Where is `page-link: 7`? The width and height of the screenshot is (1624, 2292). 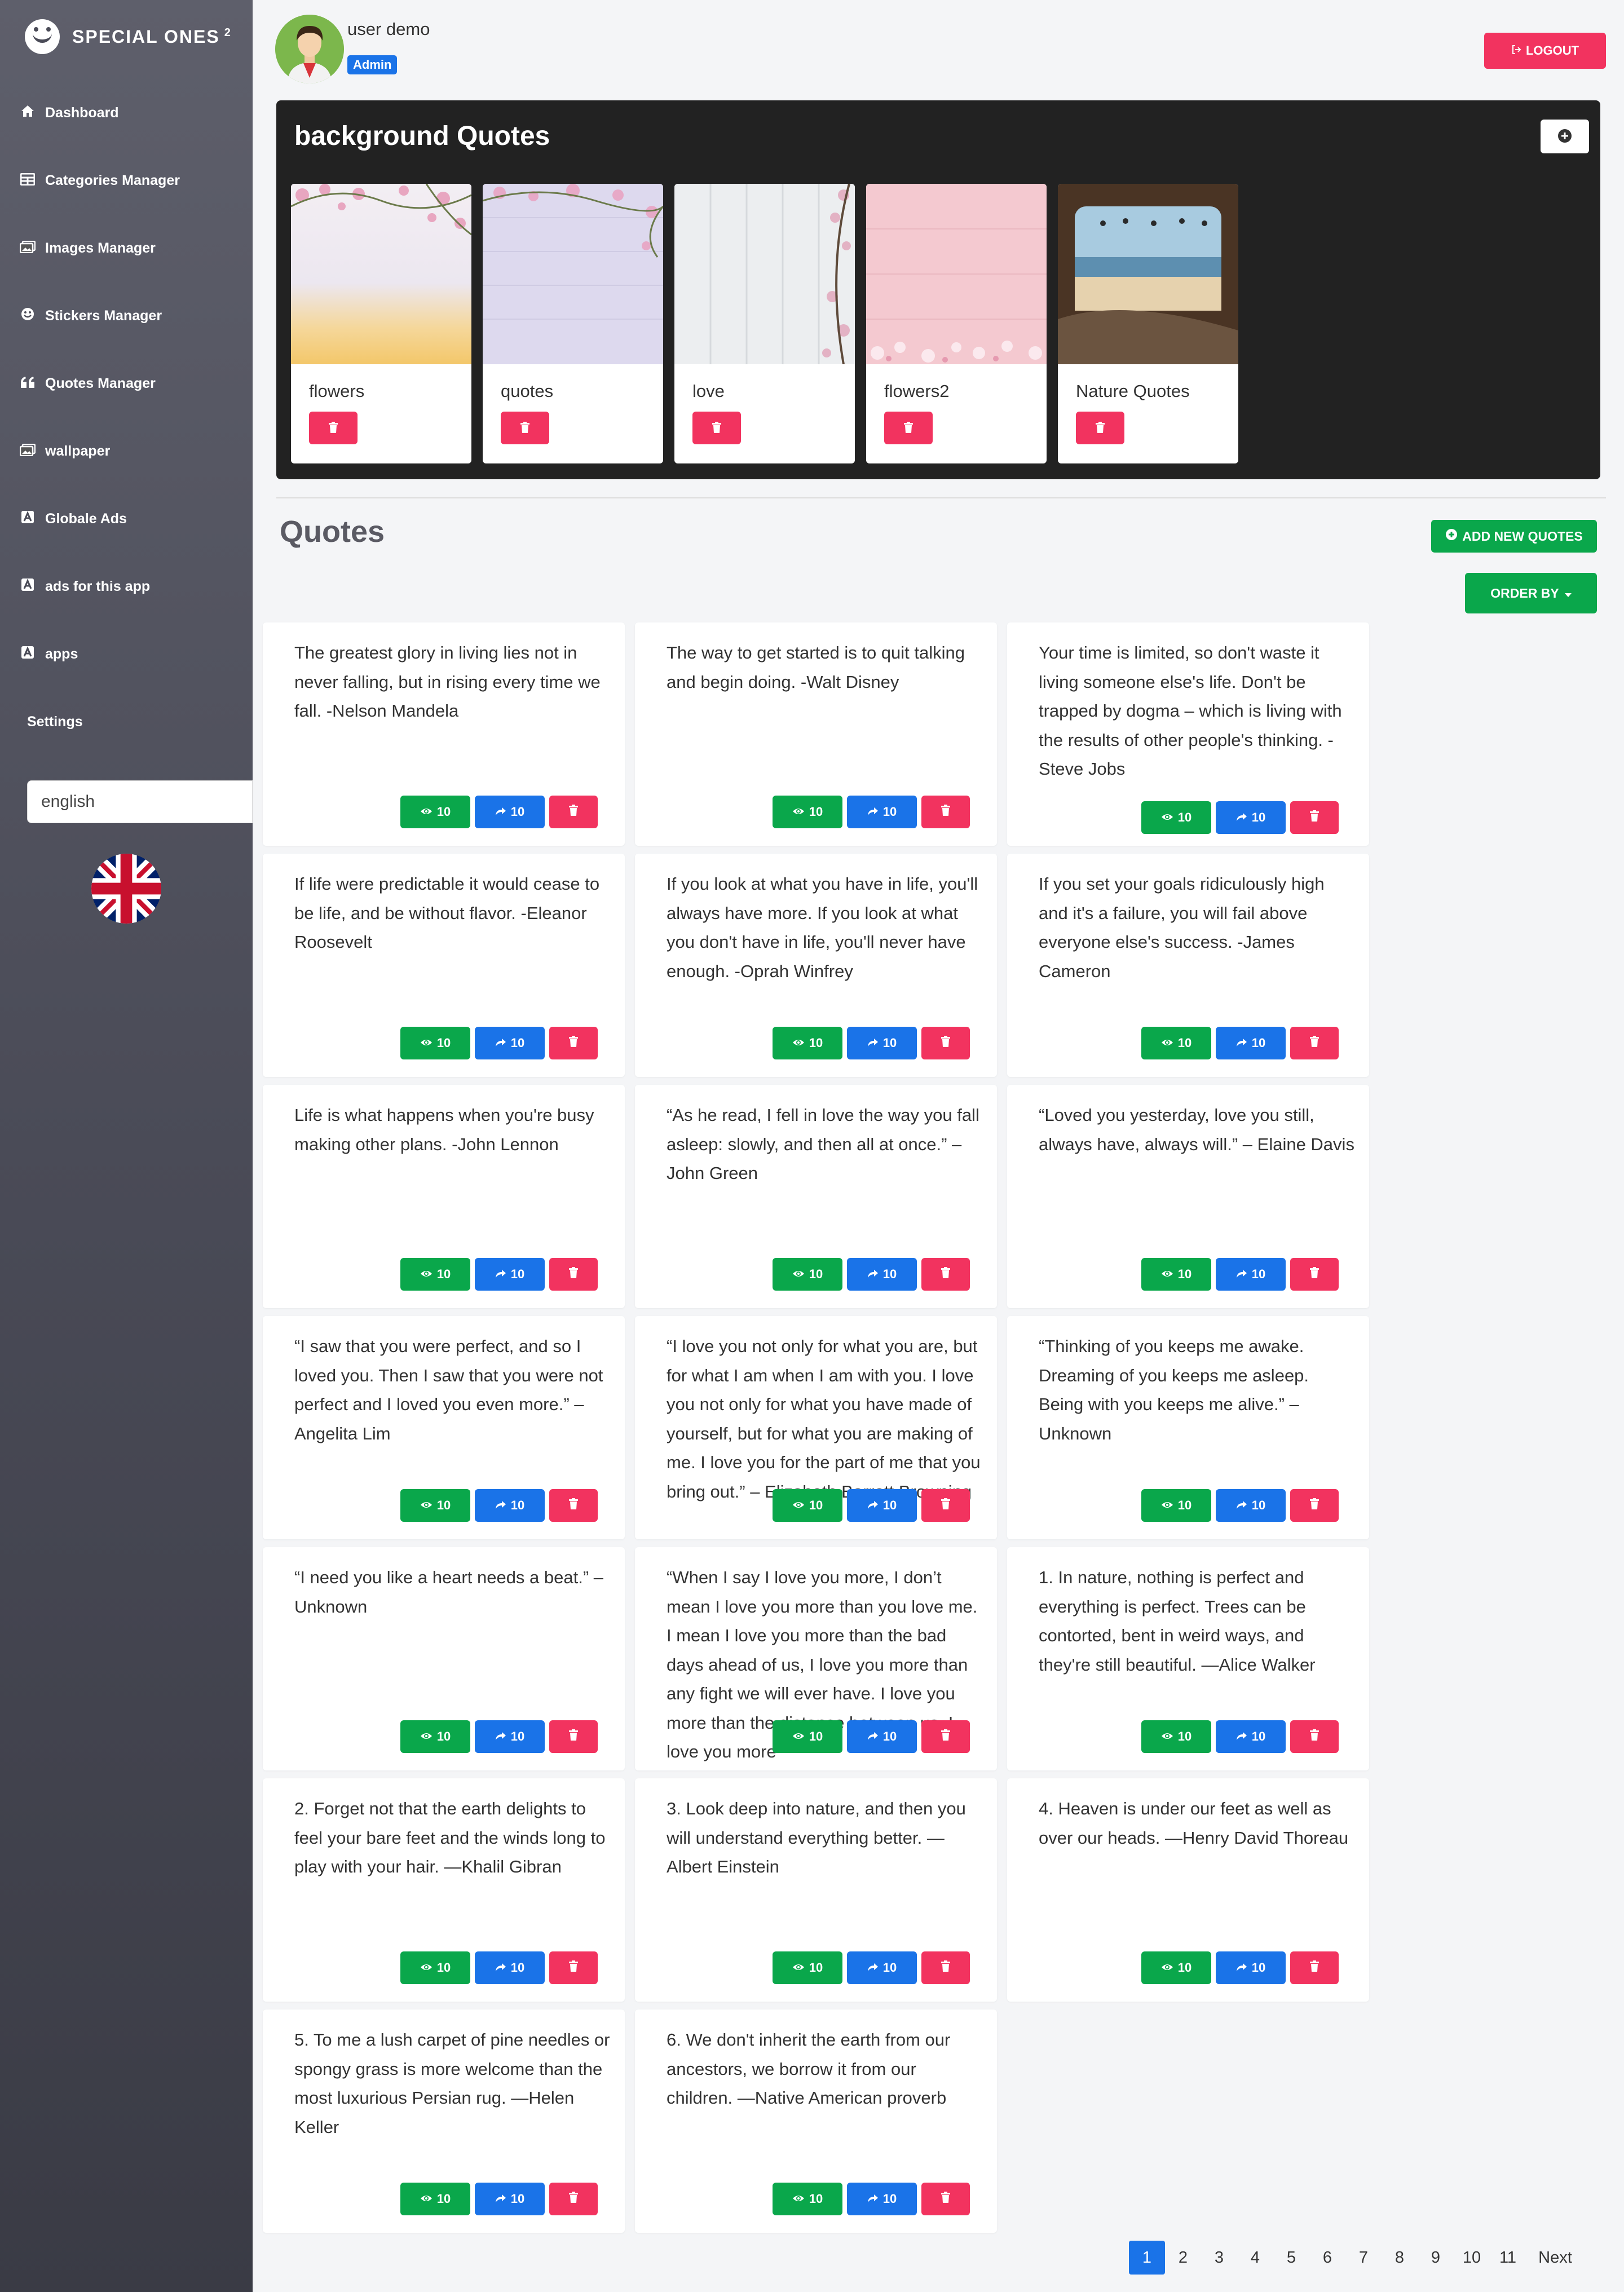 page-link: 7 is located at coordinates (1363, 2258).